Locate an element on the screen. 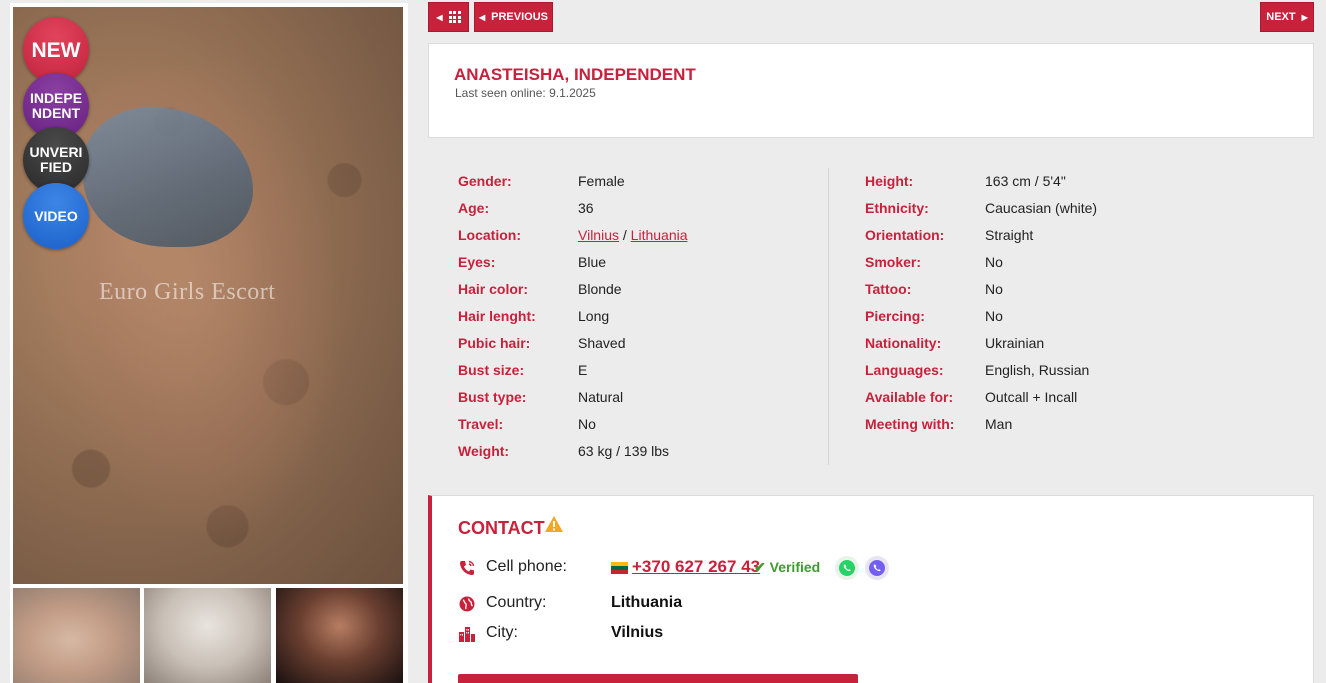  detail-value: Blonde is located at coordinates (600, 289).